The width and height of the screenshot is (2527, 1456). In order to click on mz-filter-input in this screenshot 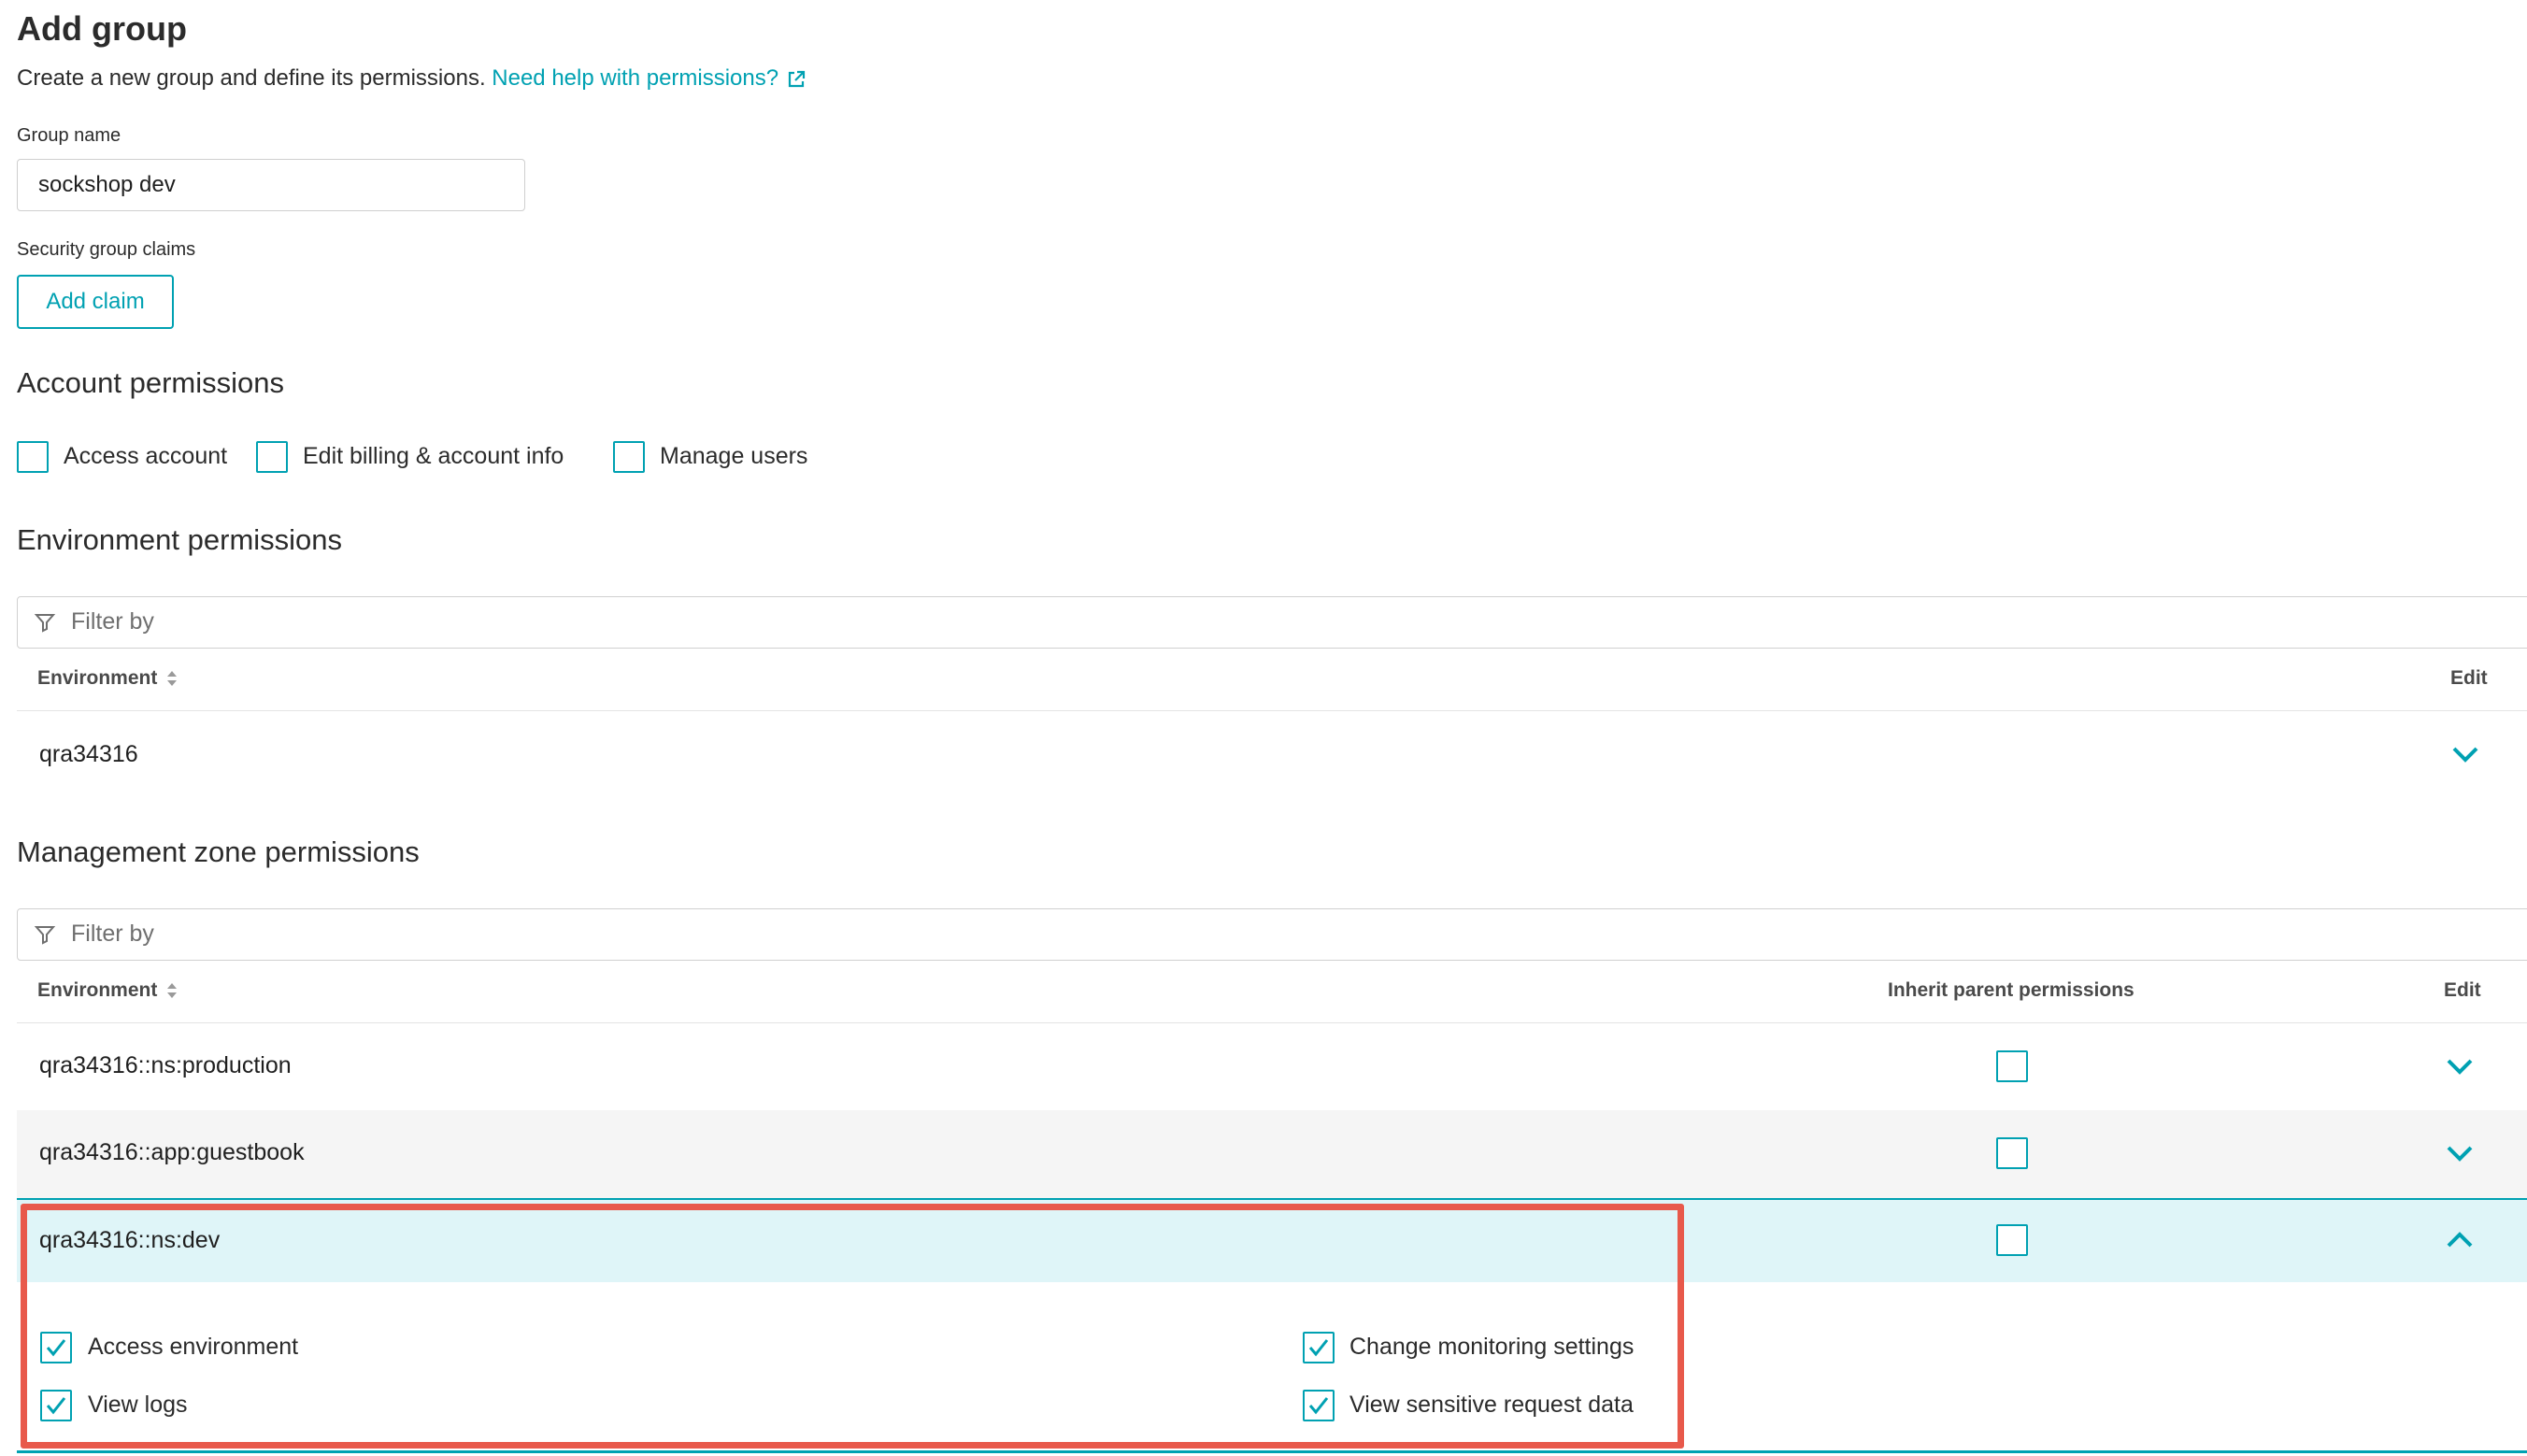, I will do `click(1272, 934)`.